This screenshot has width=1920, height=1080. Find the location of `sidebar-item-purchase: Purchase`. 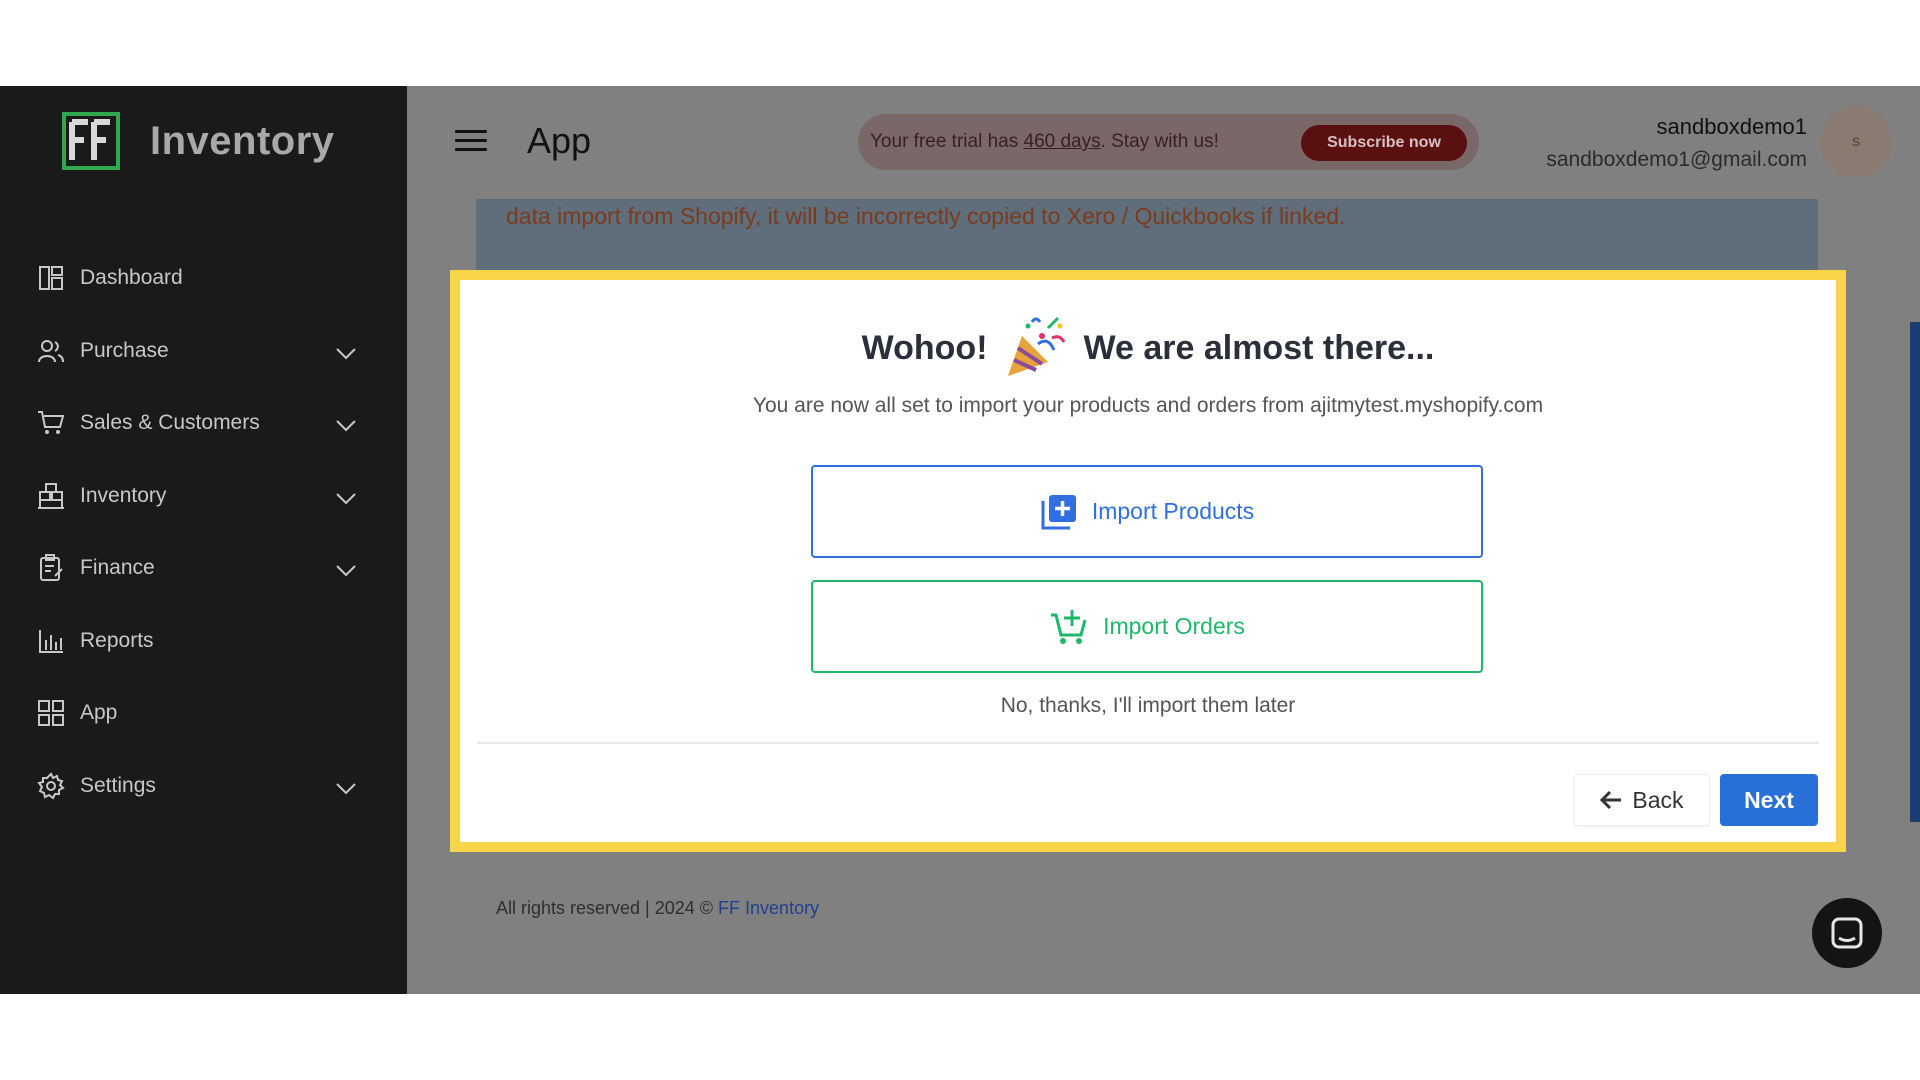

sidebar-item-purchase: Purchase is located at coordinates (203, 351).